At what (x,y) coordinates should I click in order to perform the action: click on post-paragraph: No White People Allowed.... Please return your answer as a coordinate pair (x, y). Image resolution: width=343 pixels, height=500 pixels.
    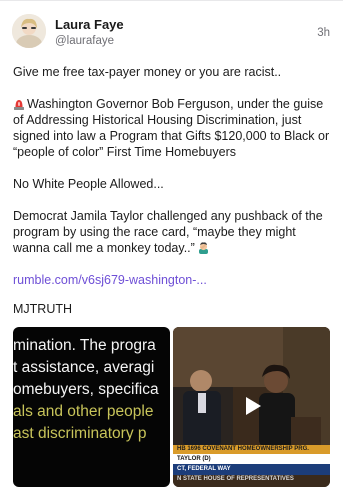
    Looking at the image, I should click on (88, 184).